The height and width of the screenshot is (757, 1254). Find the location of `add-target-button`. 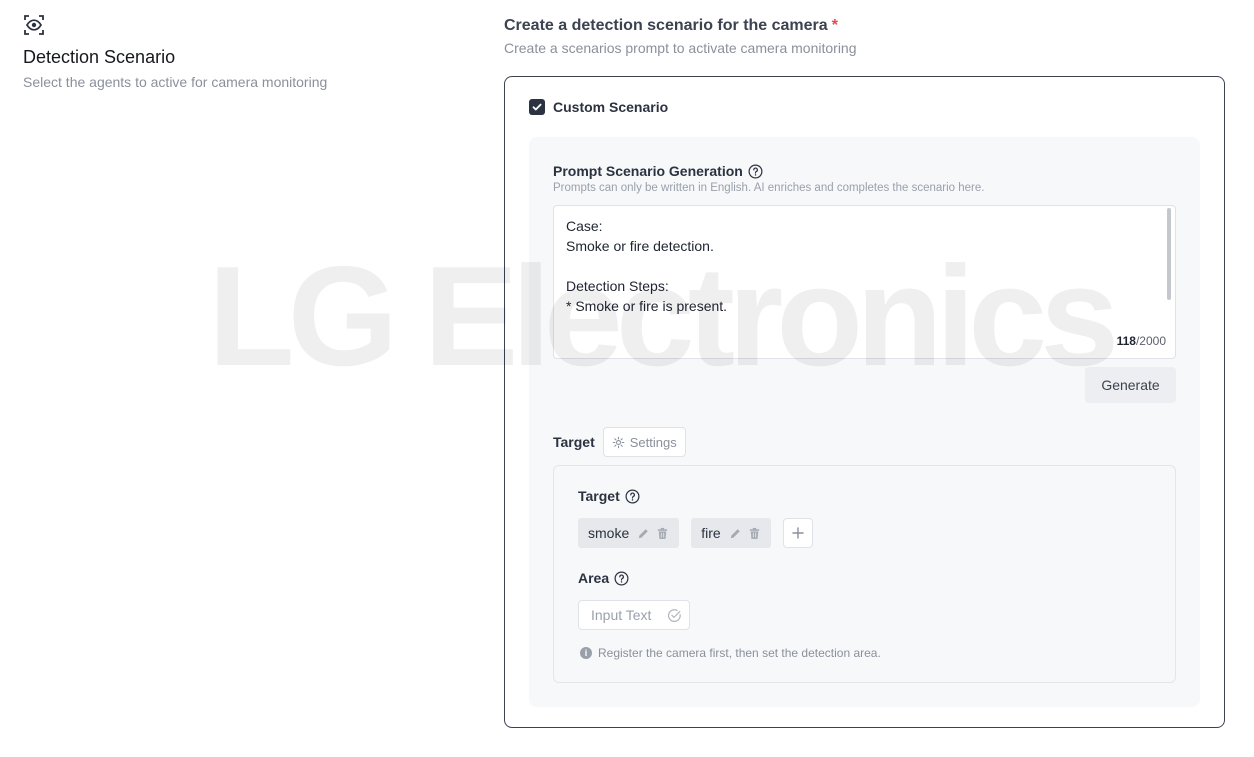

add-target-button is located at coordinates (797, 533).